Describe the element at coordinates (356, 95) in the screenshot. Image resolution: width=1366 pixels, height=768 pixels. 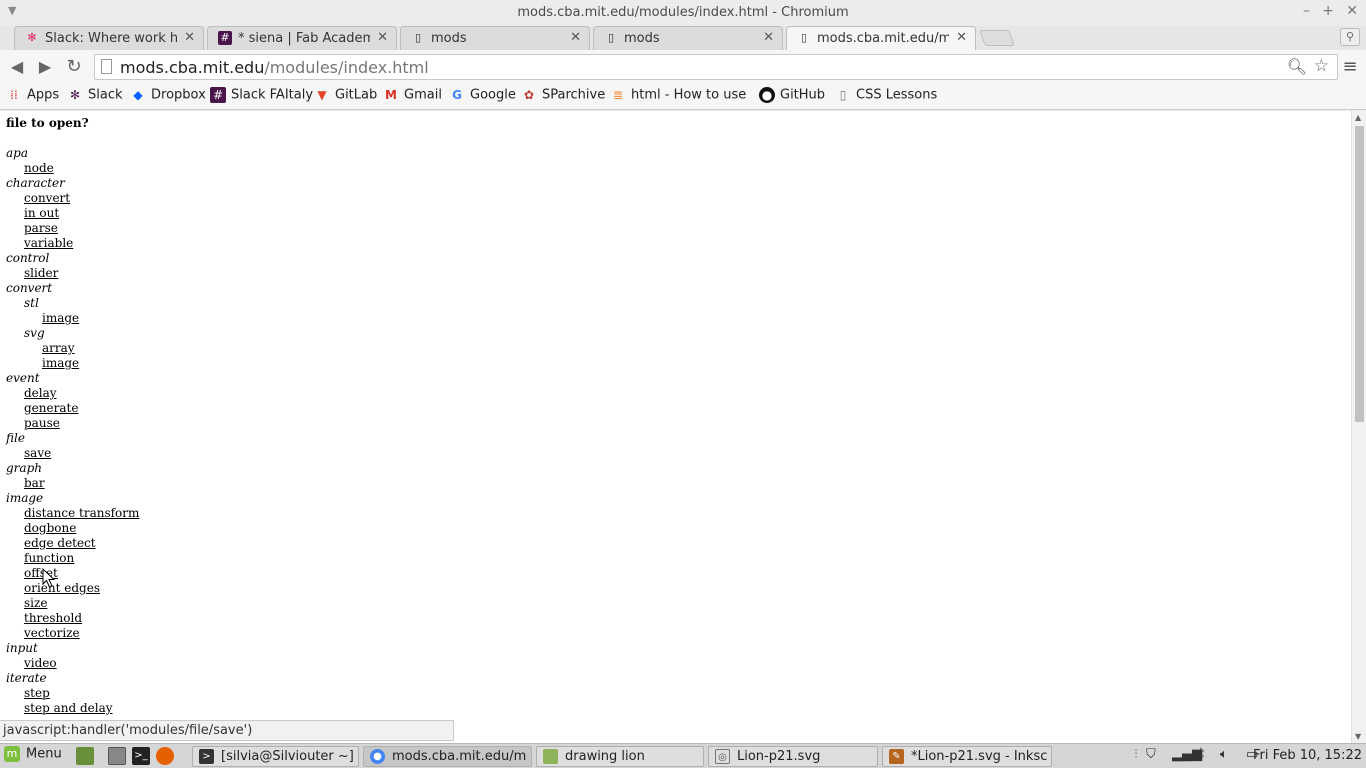
I see `bookmark-label: GitLab` at that location.